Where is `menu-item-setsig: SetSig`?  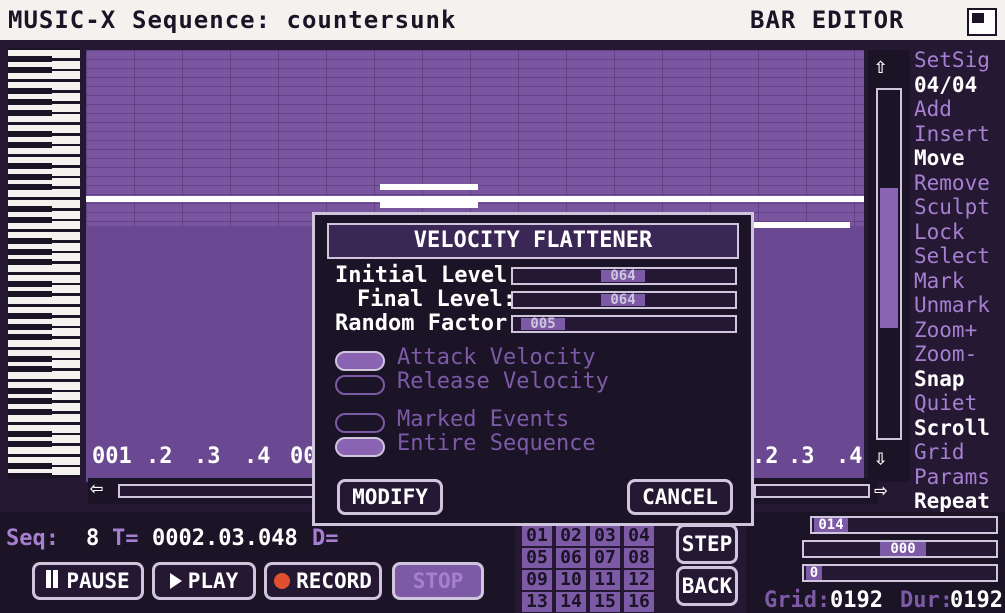 menu-item-setsig: SetSig is located at coordinates (959, 60).